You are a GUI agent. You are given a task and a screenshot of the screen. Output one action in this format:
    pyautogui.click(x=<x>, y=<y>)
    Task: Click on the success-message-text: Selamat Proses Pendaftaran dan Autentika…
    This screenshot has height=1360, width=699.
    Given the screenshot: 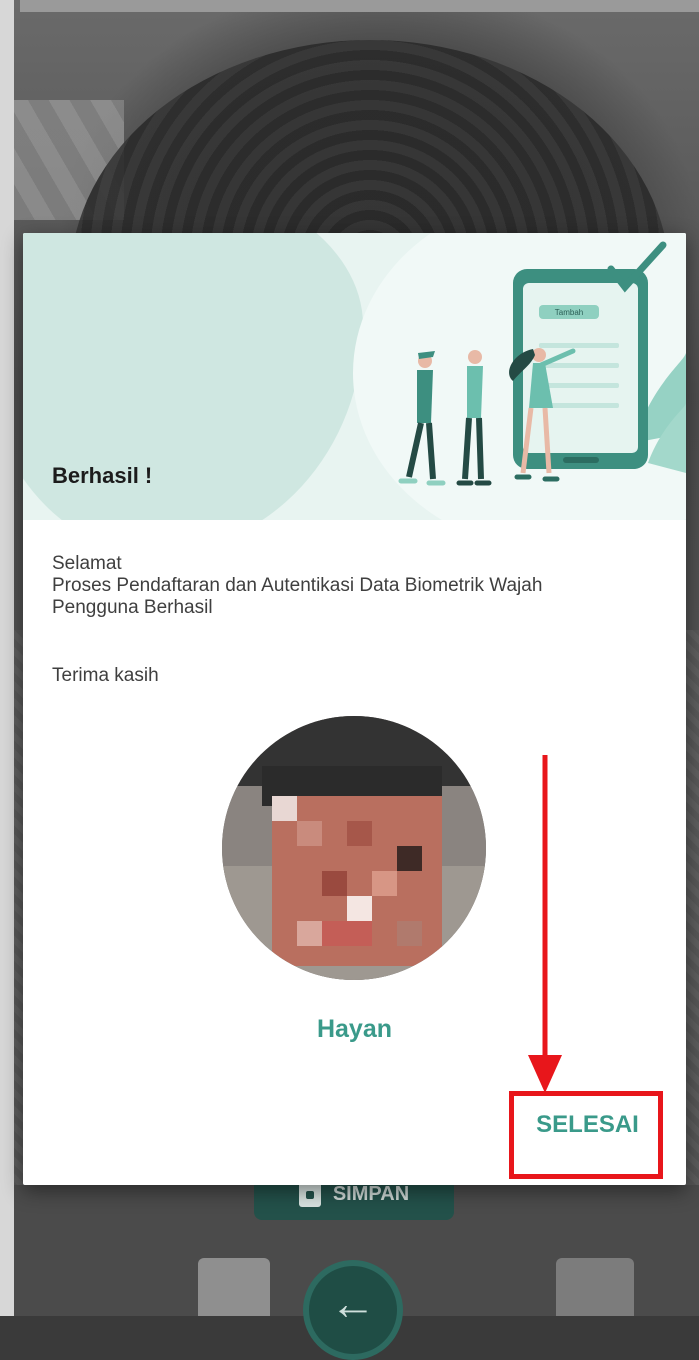 What is the action you would take?
    pyautogui.click(x=297, y=585)
    